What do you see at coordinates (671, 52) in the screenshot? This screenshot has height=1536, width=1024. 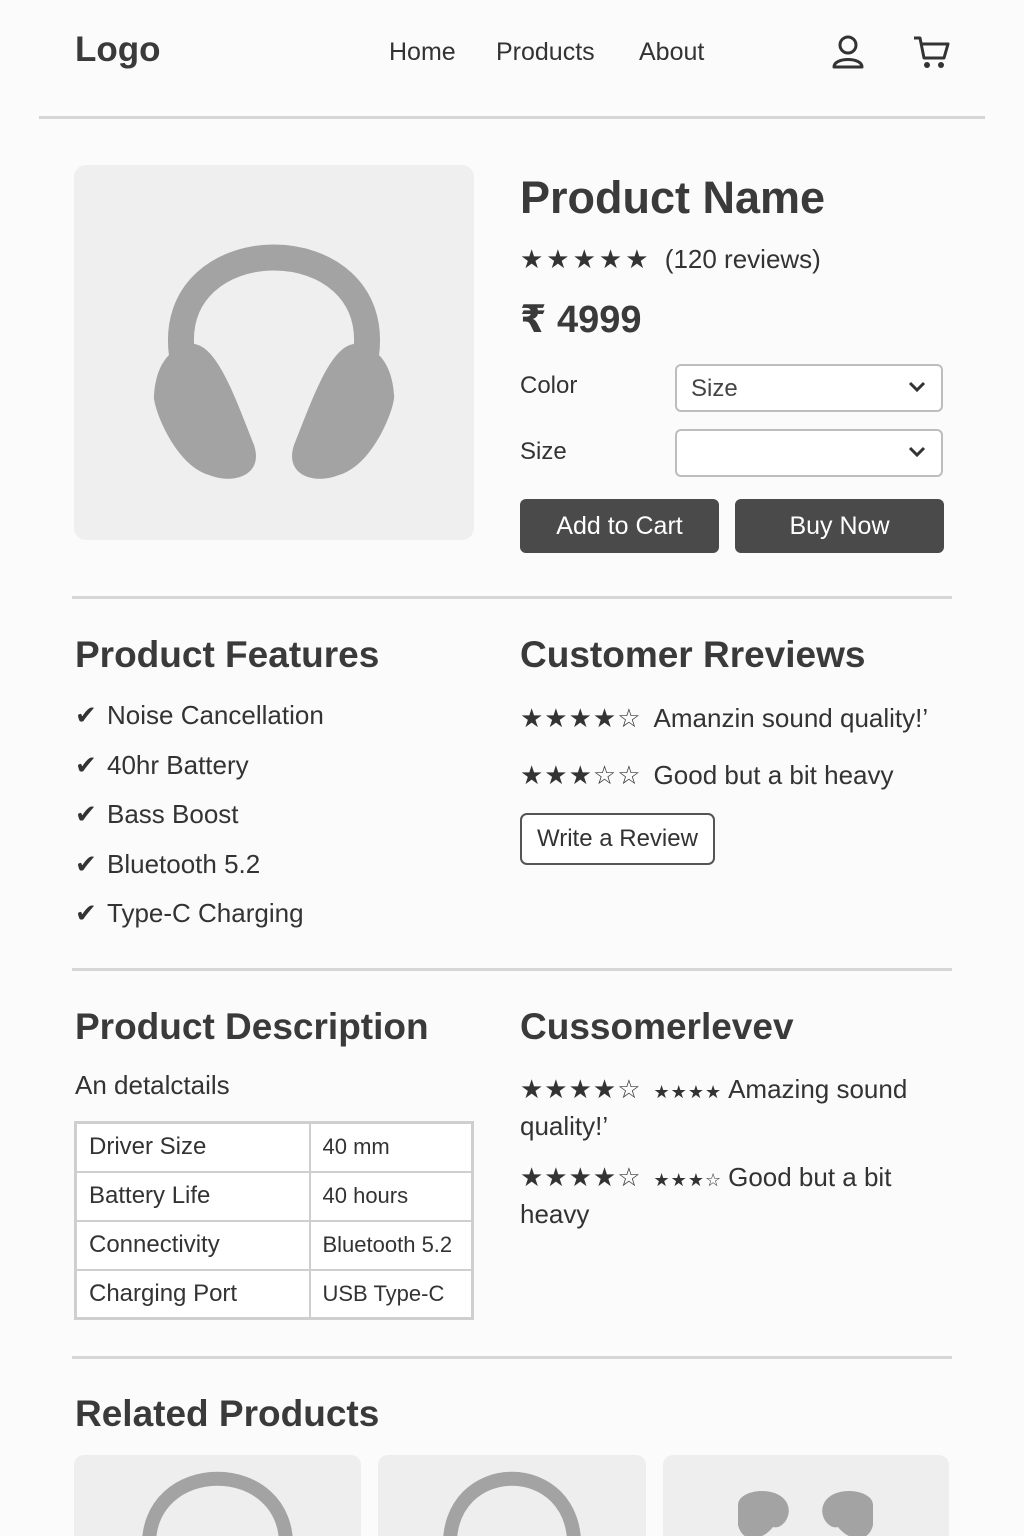 I see `nav-about: About` at bounding box center [671, 52].